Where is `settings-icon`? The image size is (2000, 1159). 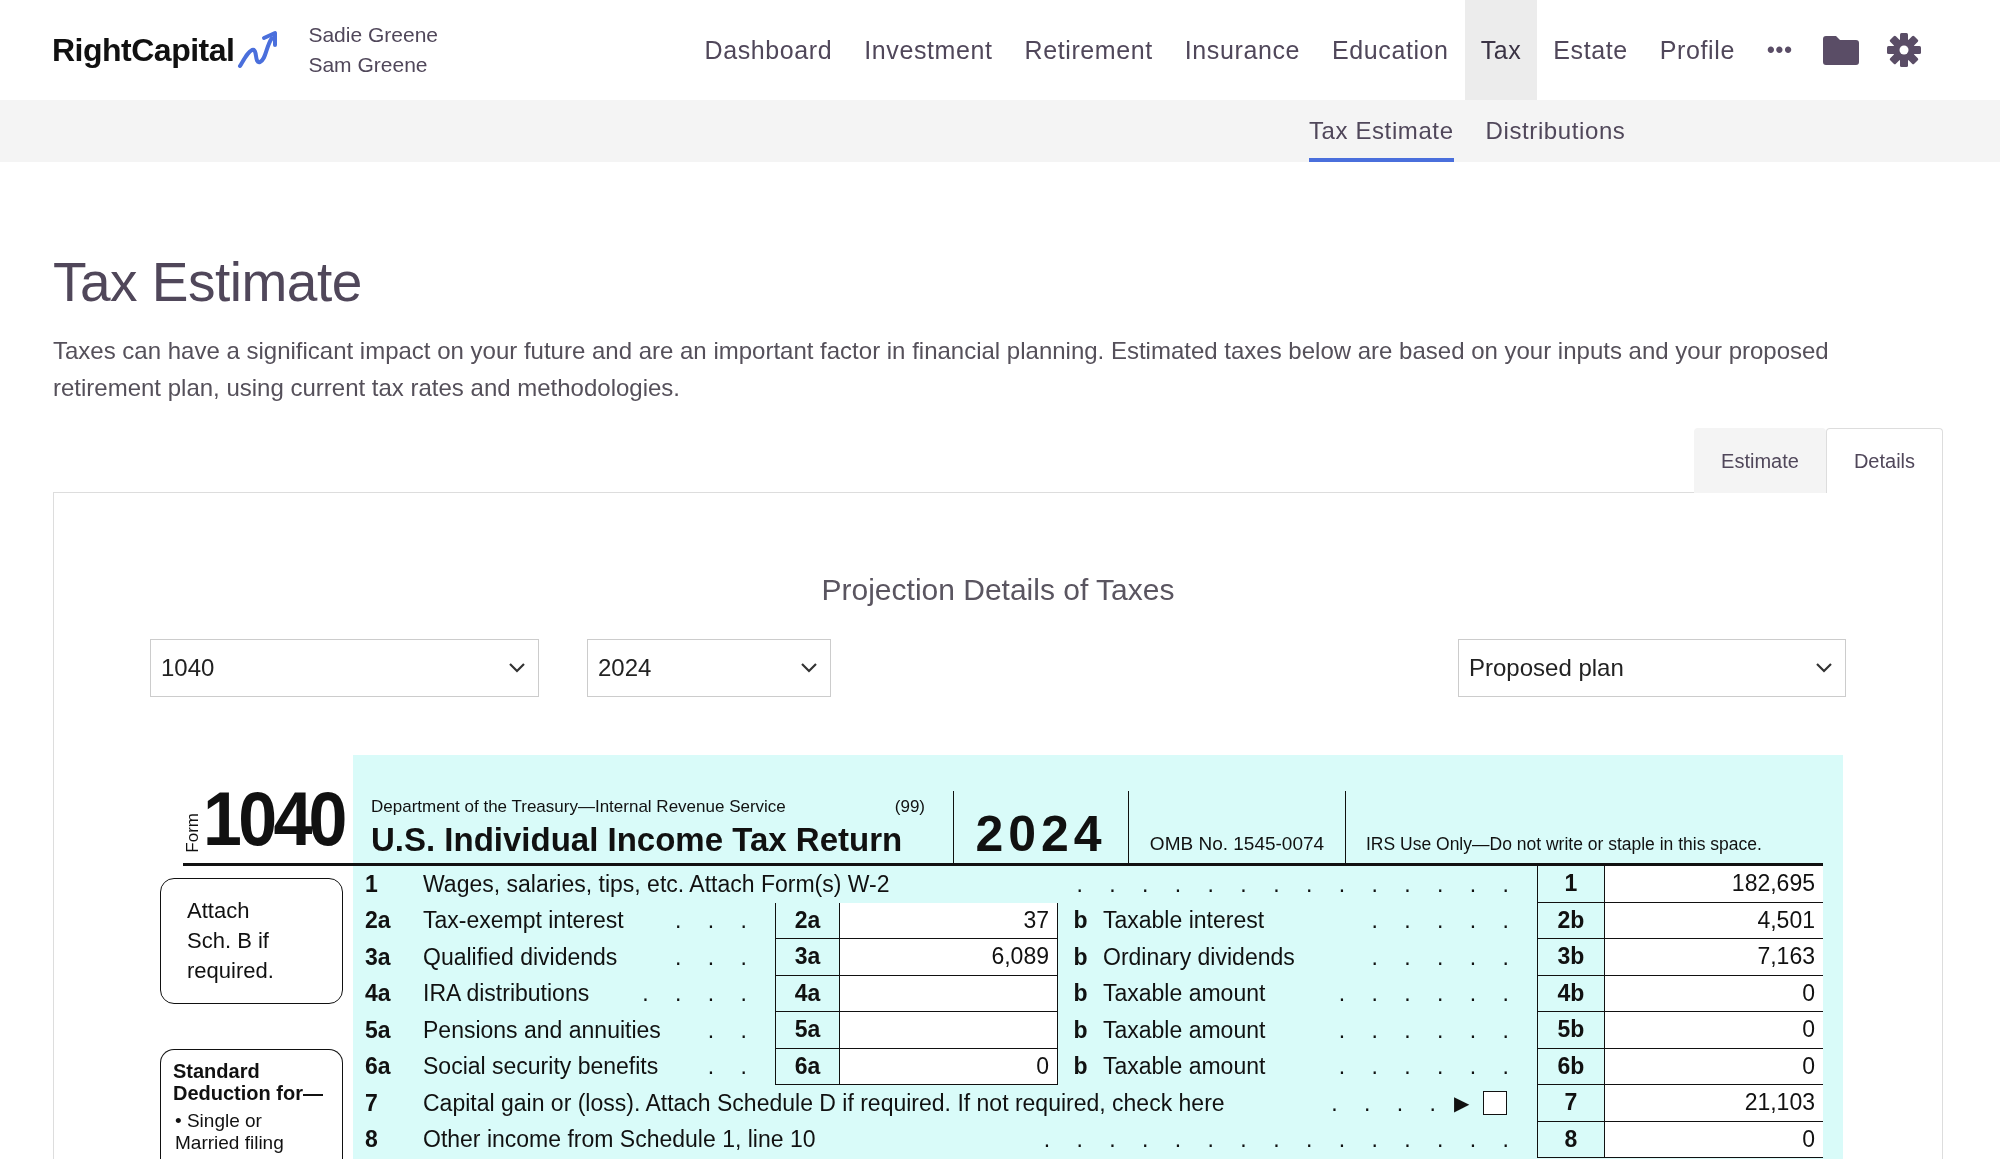 settings-icon is located at coordinates (1904, 50).